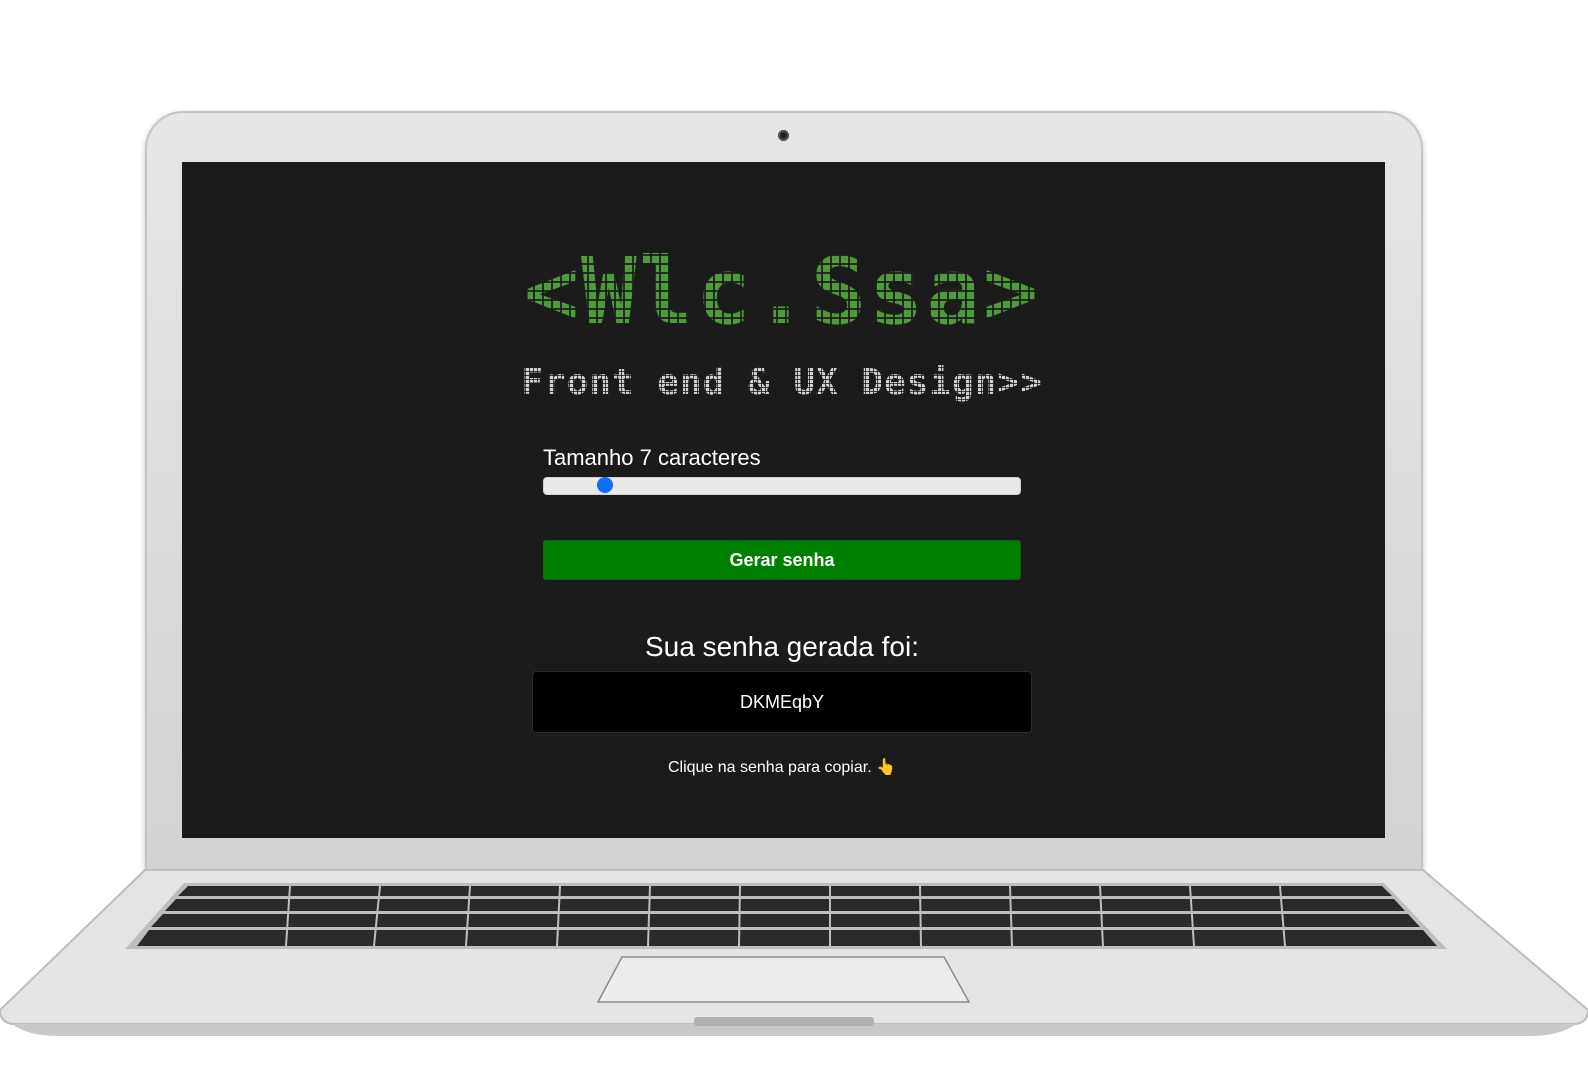 This screenshot has height=1080, width=1588. Describe the element at coordinates (782, 702) in the screenshot. I see `generated-password: DKMEqbY` at that location.